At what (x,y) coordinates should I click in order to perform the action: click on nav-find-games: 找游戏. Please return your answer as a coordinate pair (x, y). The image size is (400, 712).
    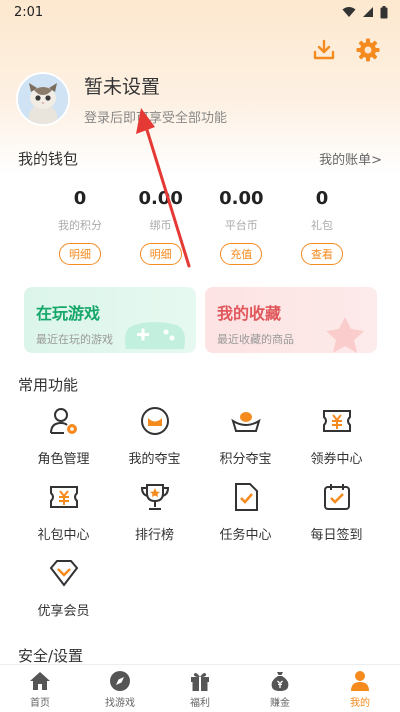
    Looking at the image, I should click on (120, 688).